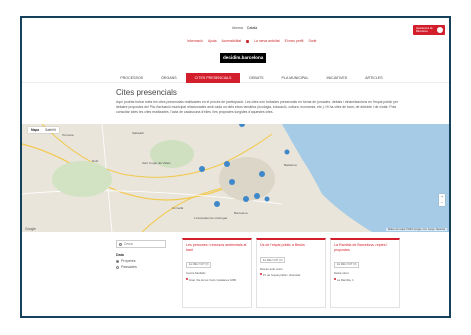  I want to click on link-sortir: Sortir, so click(312, 41).